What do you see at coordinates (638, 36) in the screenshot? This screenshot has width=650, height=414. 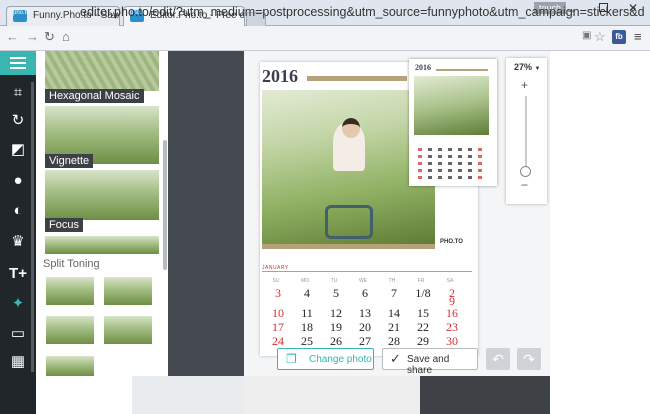 I see `browser-menu-icon: ≡` at bounding box center [638, 36].